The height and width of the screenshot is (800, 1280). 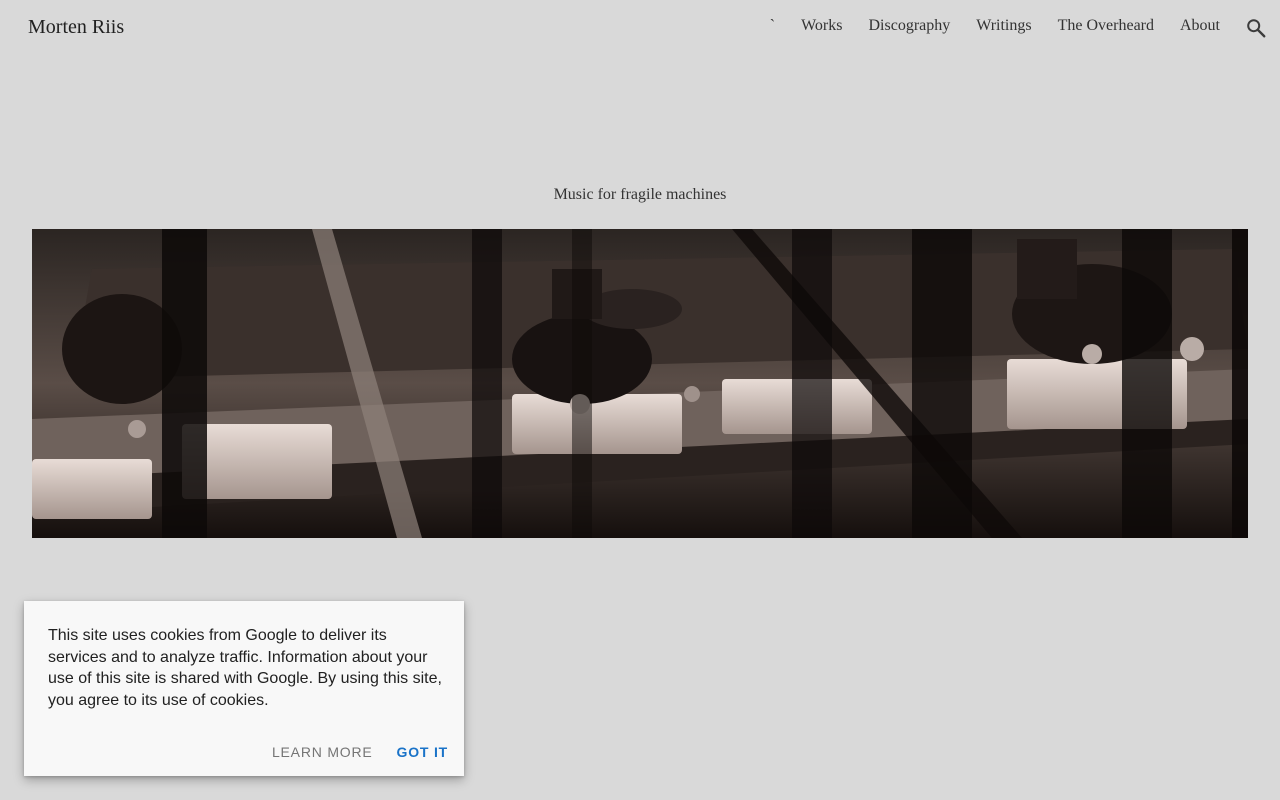 What do you see at coordinates (772, 26) in the screenshot?
I see `nav-item-backtick: `` at bounding box center [772, 26].